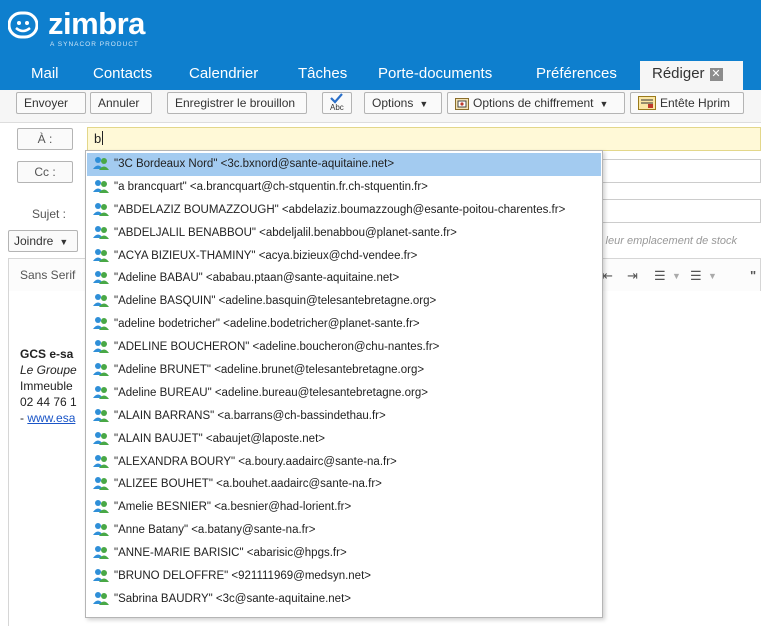 Image resolution: width=761 pixels, height=626 pixels. What do you see at coordinates (632, 276) in the screenshot?
I see `indent-icon: ⇥` at bounding box center [632, 276].